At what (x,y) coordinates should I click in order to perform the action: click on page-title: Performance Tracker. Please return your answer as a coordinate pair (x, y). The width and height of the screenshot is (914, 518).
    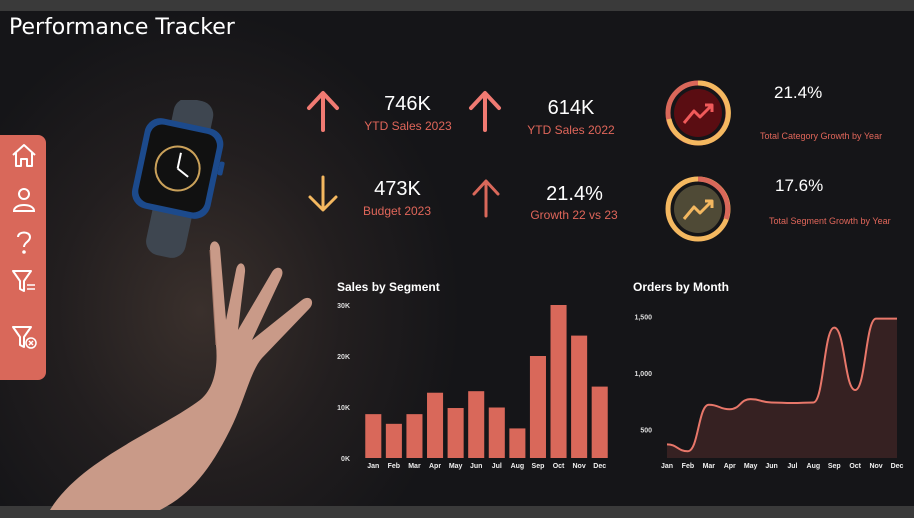
    Looking at the image, I should click on (122, 27).